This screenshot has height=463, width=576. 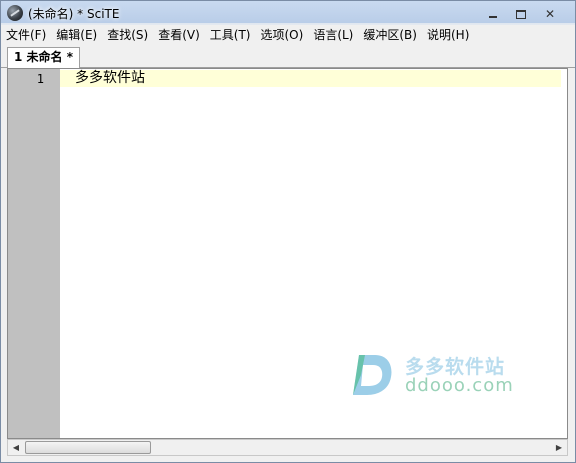 I want to click on menu-view: 查看(V), so click(x=179, y=35).